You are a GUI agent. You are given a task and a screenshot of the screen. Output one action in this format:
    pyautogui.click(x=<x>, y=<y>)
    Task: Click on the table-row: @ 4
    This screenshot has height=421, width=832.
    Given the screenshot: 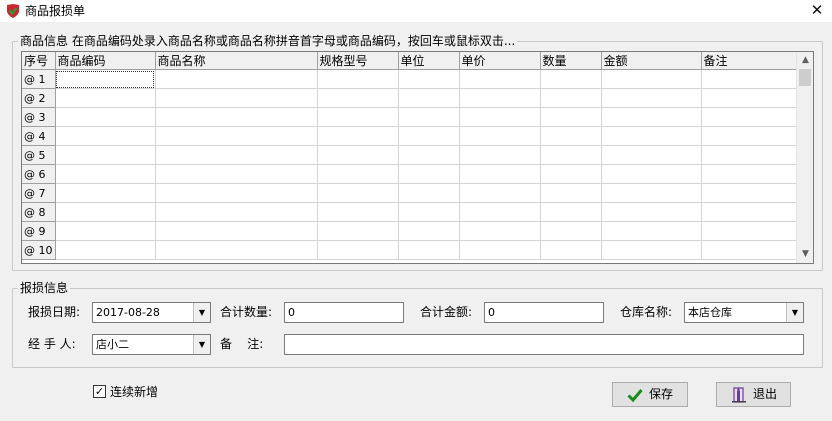 What is the action you would take?
    pyautogui.click(x=410, y=136)
    